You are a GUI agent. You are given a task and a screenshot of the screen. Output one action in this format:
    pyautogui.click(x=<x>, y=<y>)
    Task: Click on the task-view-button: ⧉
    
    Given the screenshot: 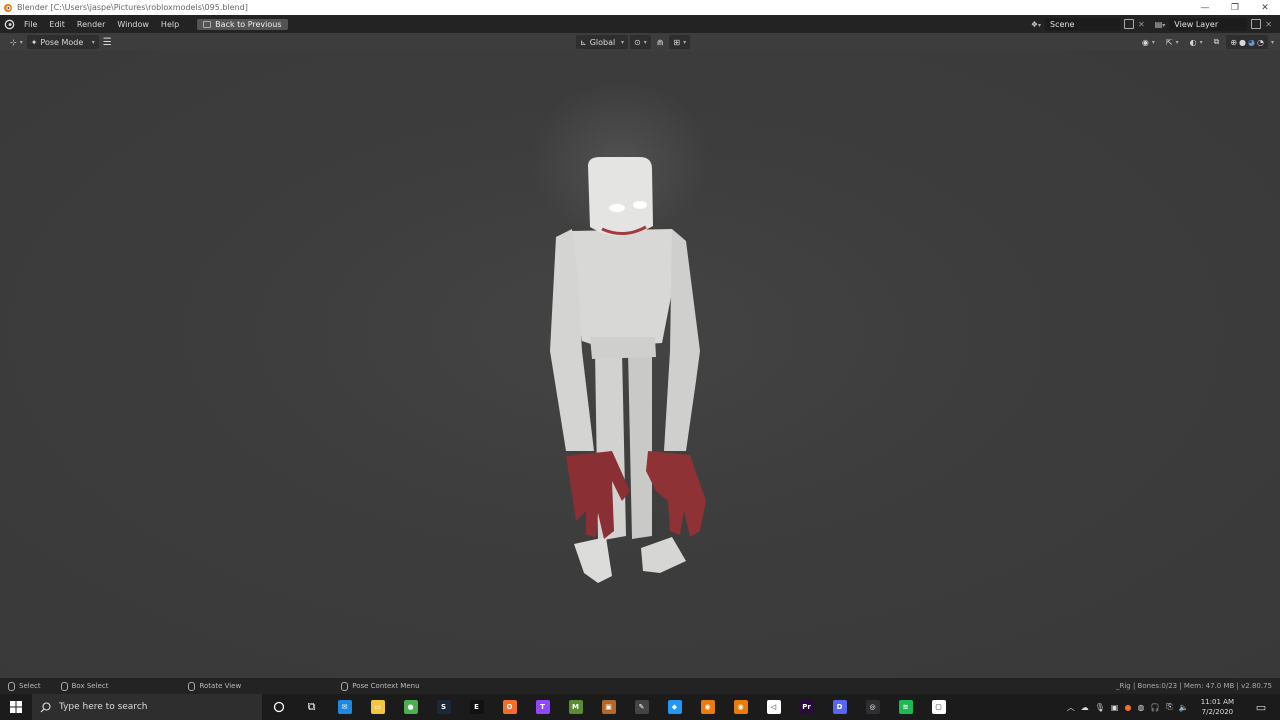 What is the action you would take?
    pyautogui.click(x=311, y=707)
    